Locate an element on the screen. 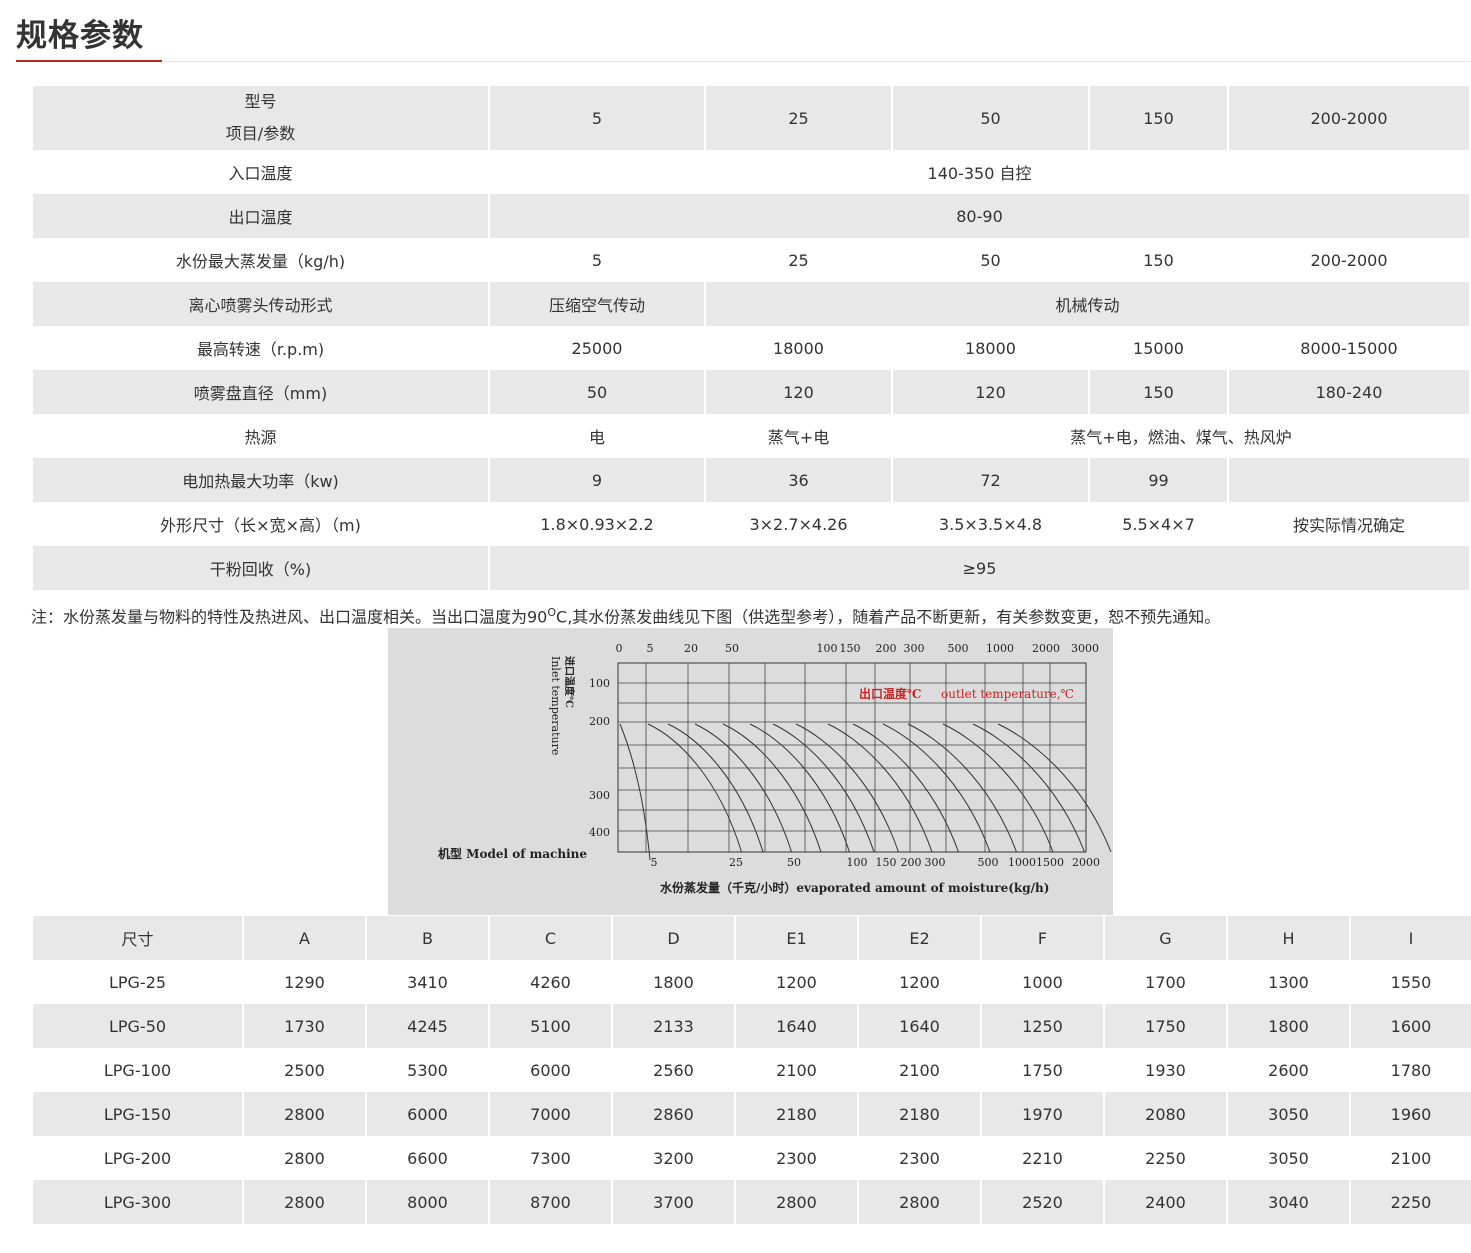 This screenshot has height=1253, width=1471. dim-header-cell: E1 is located at coordinates (796, 938).